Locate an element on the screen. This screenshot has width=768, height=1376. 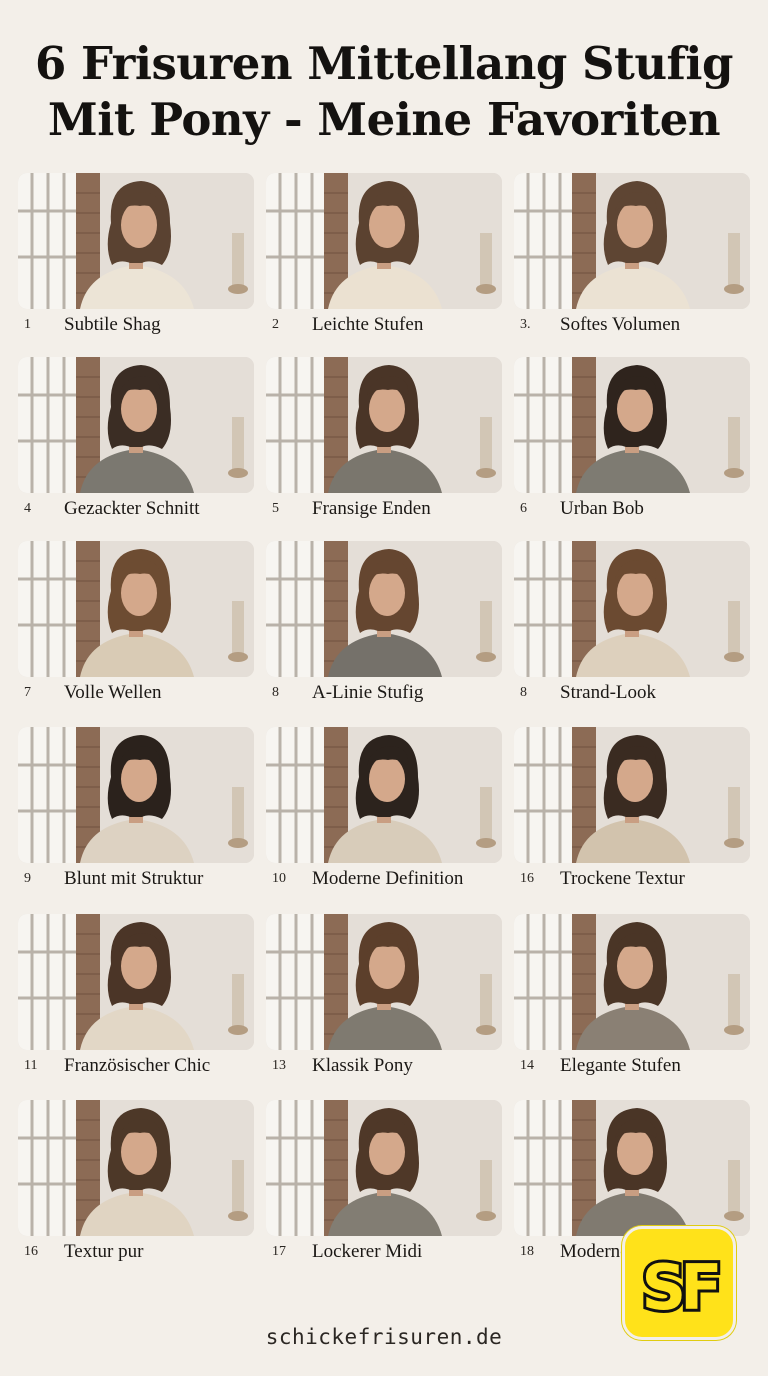
title-line-1: 6 Frisuren Mittellang Stufig is located at coordinates (384, 63).